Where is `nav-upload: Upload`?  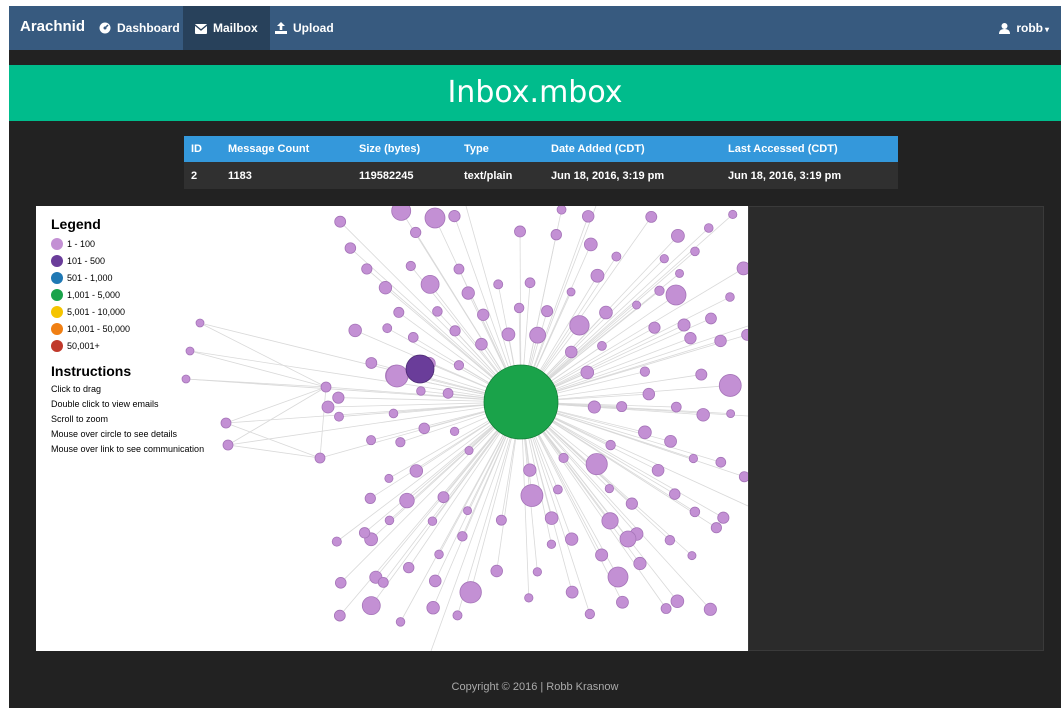 nav-upload: Upload is located at coordinates (304, 28).